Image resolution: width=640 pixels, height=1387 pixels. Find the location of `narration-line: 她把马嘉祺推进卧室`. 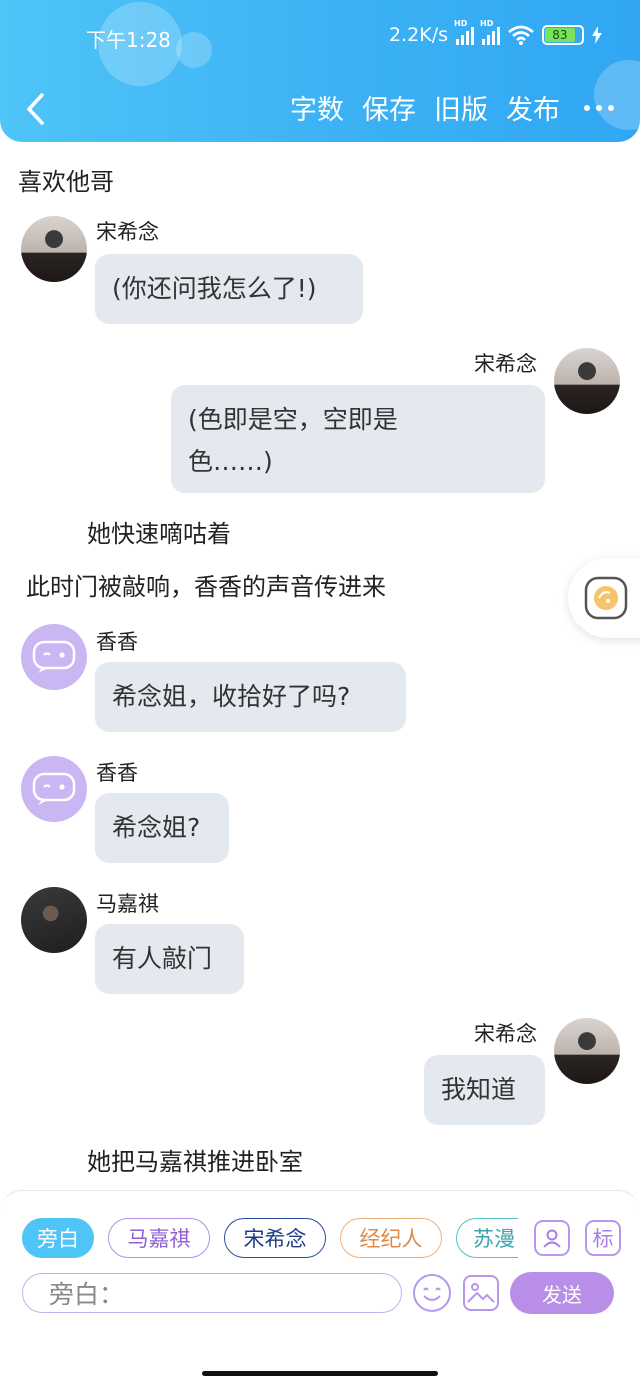

narration-line: 她把马嘉祺推进卧室 is located at coordinates (195, 1162).